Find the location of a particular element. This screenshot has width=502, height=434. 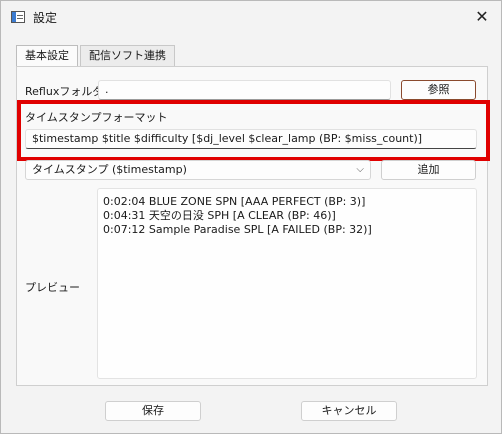

title-bar: 設定 ✕ is located at coordinates (251, 17).